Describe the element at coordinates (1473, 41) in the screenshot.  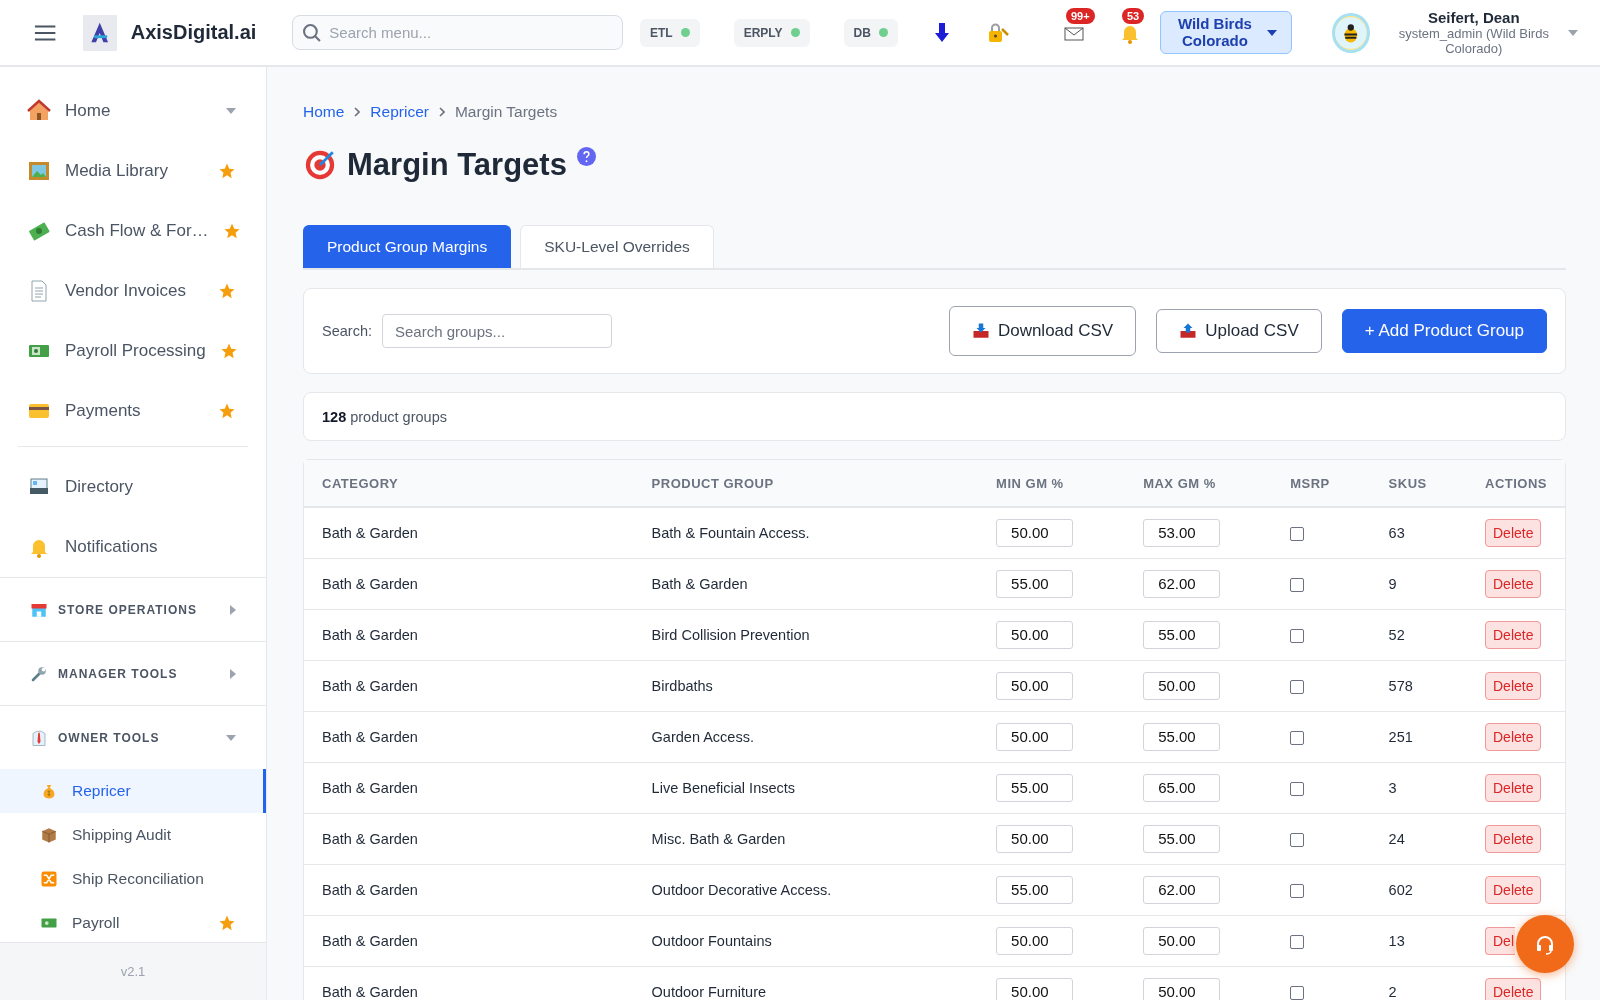
I see `user-role: system_admin (Wild Birds Colorado)` at that location.